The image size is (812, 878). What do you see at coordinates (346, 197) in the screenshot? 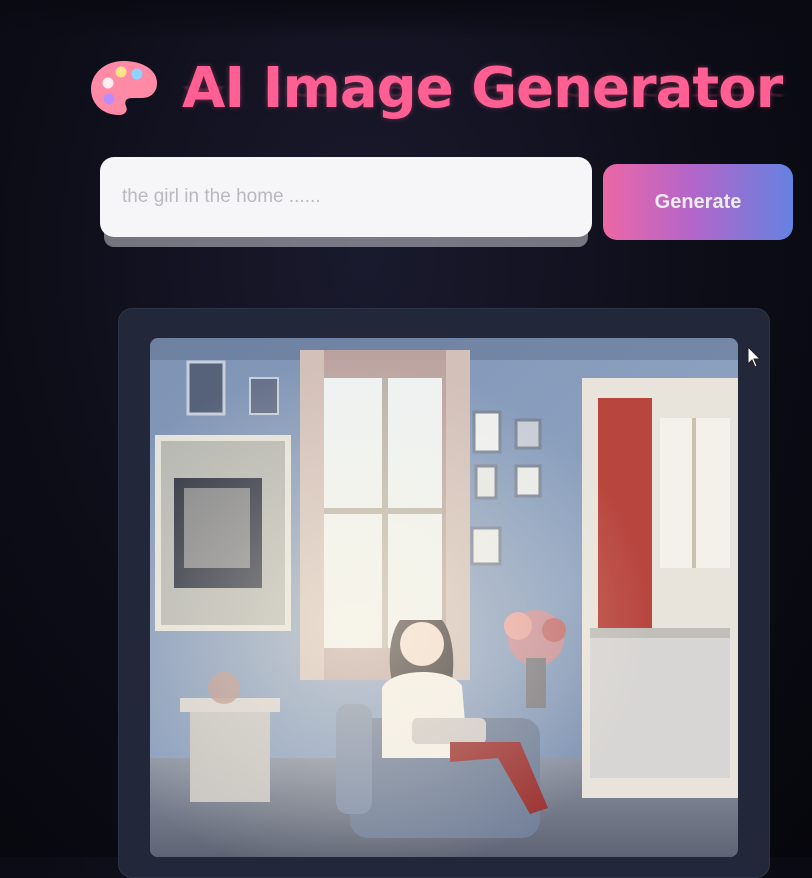
I see `prompt-input` at bounding box center [346, 197].